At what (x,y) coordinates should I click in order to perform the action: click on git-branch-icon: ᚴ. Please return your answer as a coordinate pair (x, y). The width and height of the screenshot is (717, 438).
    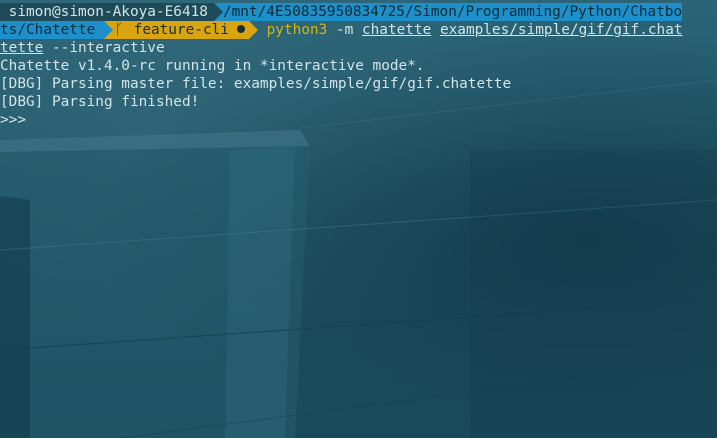
    Looking at the image, I should click on (119, 30).